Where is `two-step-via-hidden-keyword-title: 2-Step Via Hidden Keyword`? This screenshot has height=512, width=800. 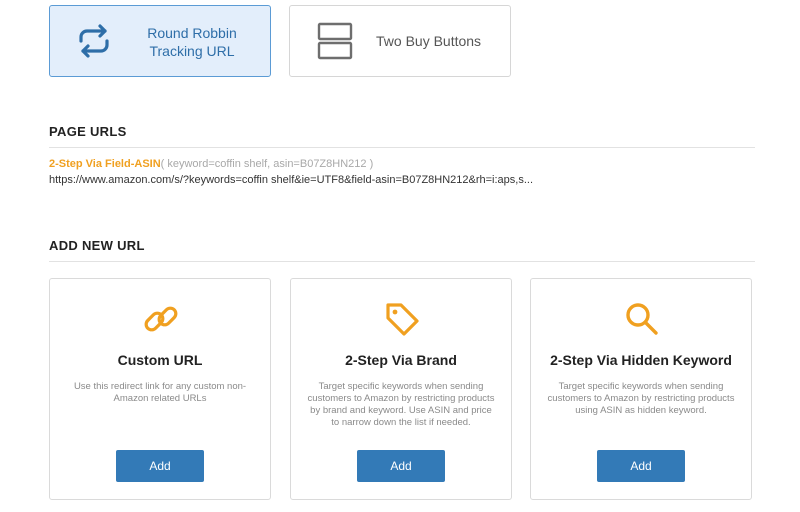
two-step-via-hidden-keyword-title: 2-Step Via Hidden Keyword is located at coordinates (641, 360).